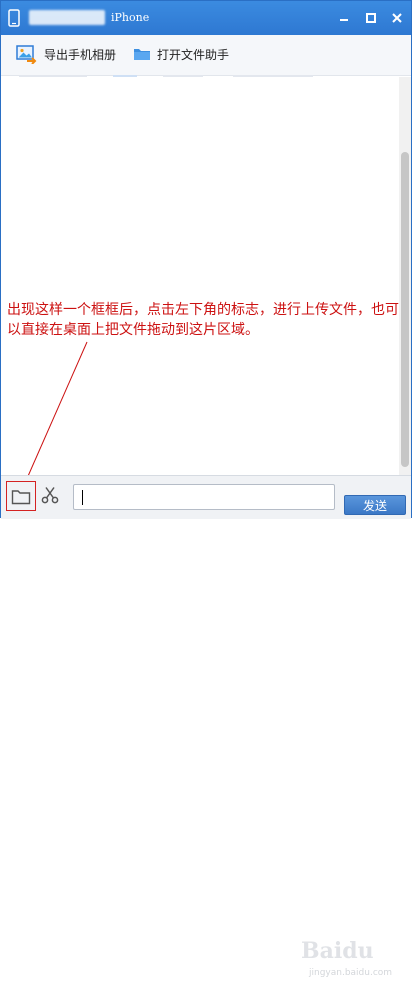 This screenshot has height=988, width=412. I want to click on upload-file-button, so click(21, 496).